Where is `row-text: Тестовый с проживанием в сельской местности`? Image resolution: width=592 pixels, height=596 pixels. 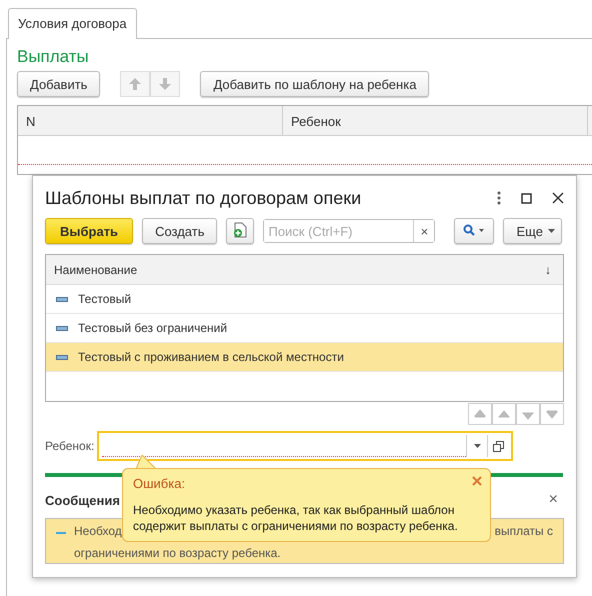
row-text: Тестовый с проживанием в сельской местности is located at coordinates (211, 357).